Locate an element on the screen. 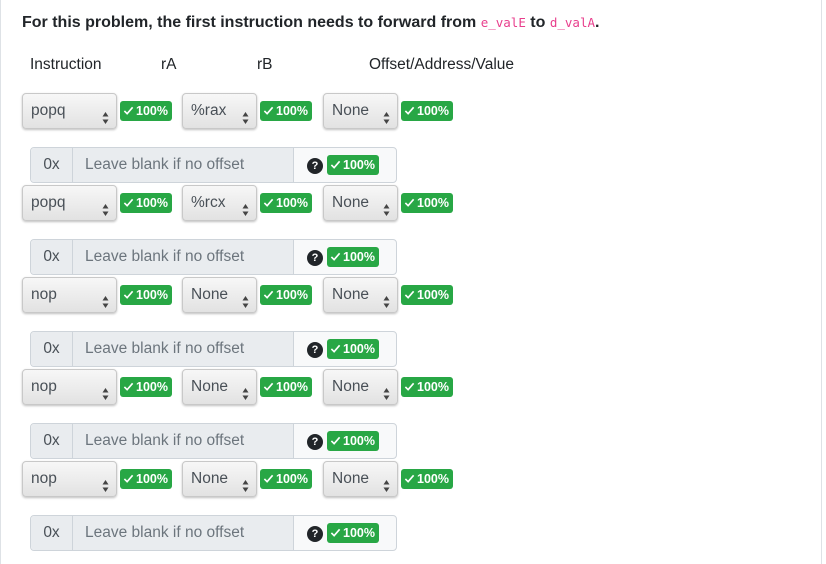 The width and height of the screenshot is (826, 564). ra-select: %rcx is located at coordinates (219, 203).